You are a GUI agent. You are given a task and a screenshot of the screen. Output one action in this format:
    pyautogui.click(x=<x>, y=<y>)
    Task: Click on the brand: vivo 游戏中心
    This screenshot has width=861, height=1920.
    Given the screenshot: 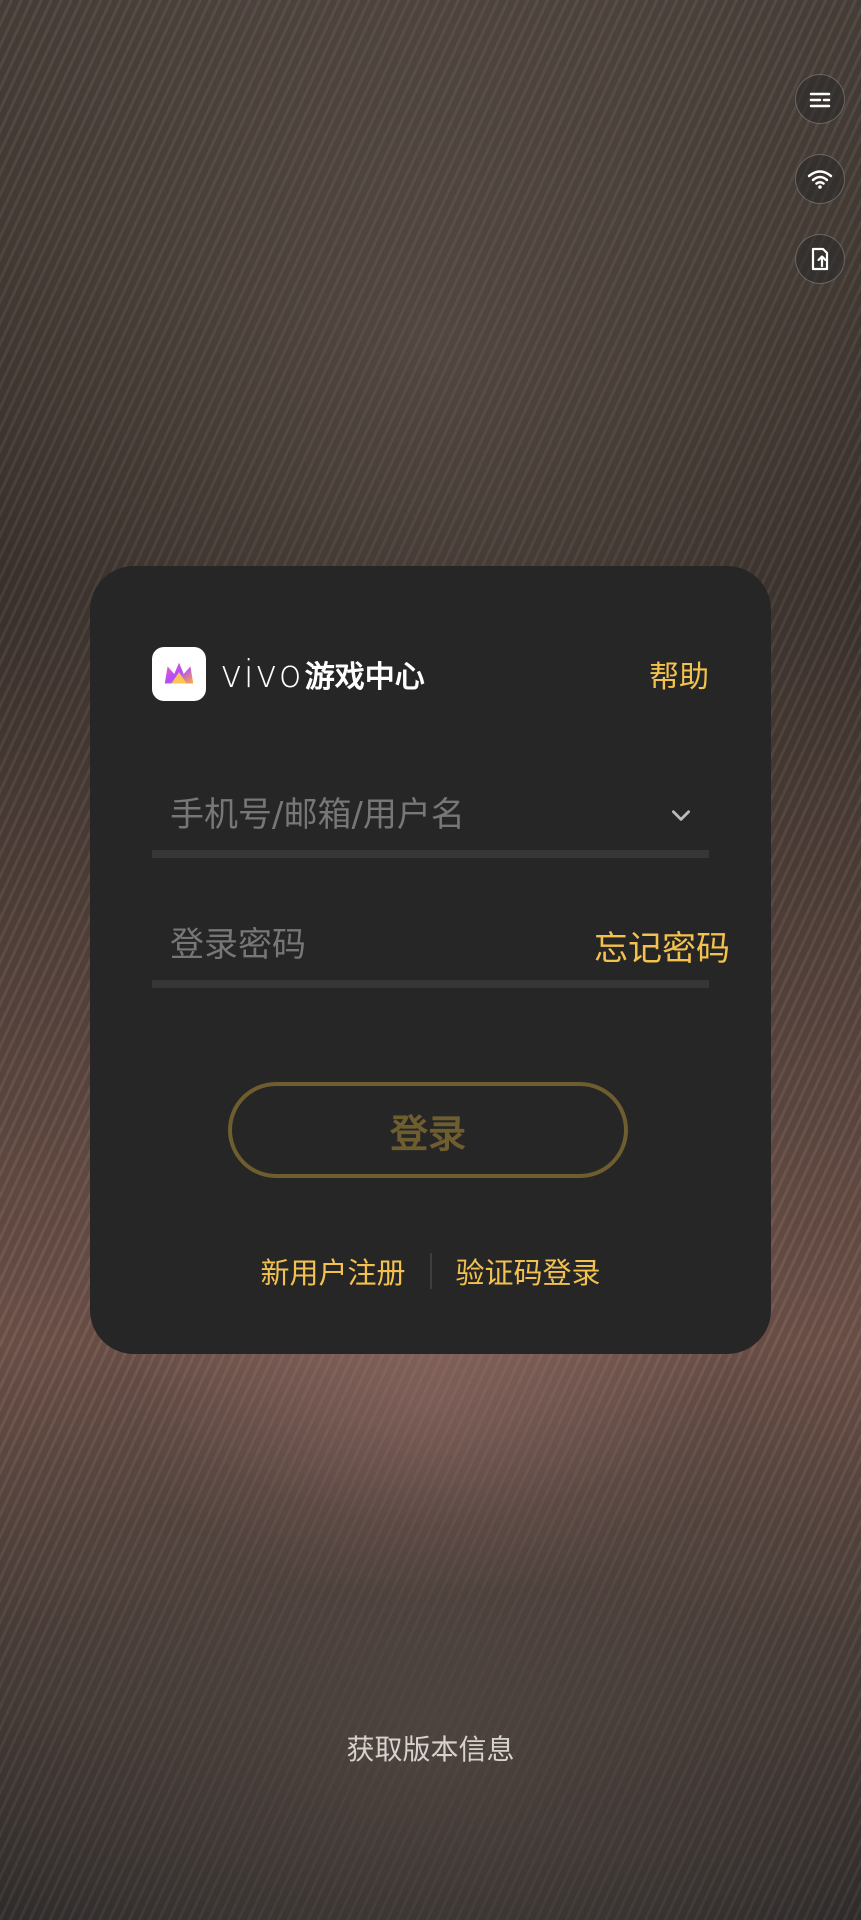 What is the action you would take?
    pyautogui.click(x=288, y=674)
    